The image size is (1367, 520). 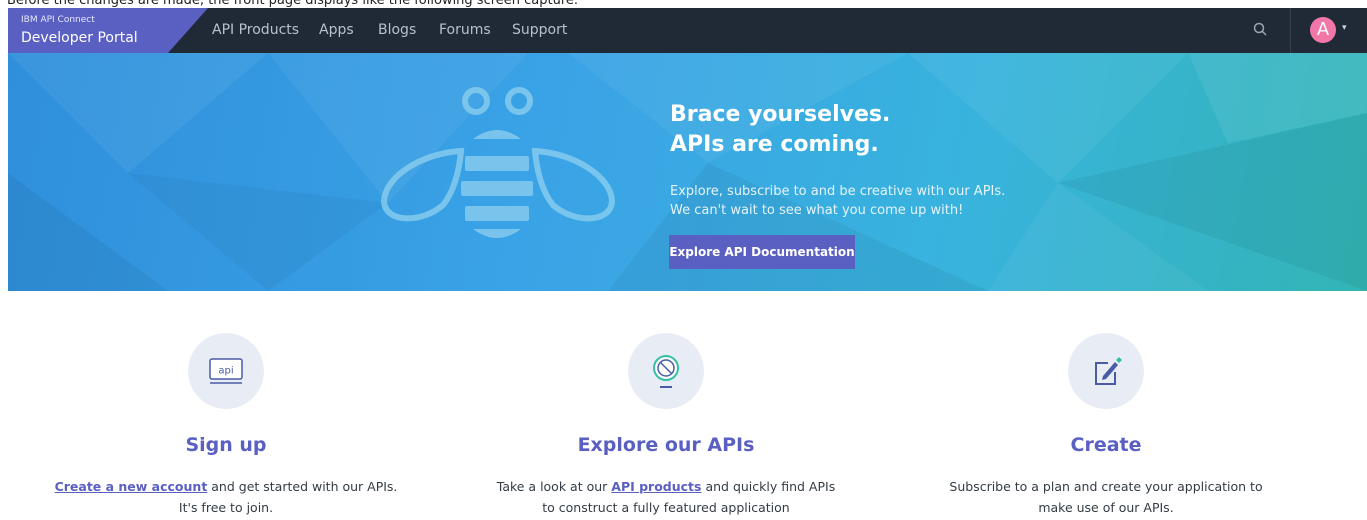 I want to click on api-products-link: API products, so click(x=656, y=486).